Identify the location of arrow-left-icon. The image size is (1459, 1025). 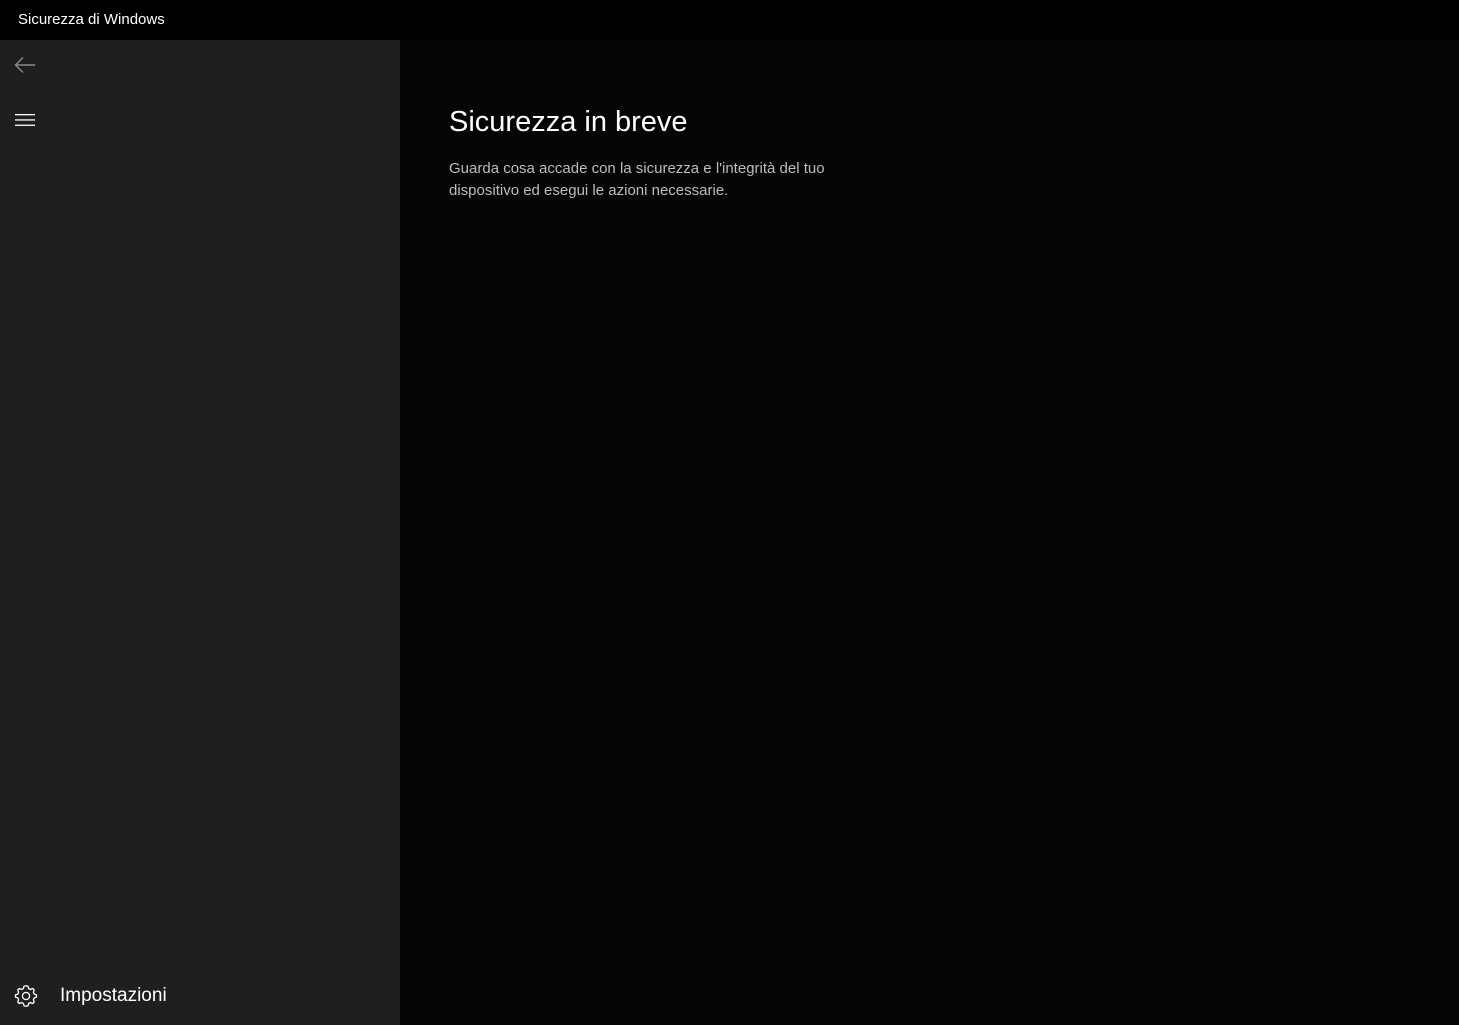
(24, 65).